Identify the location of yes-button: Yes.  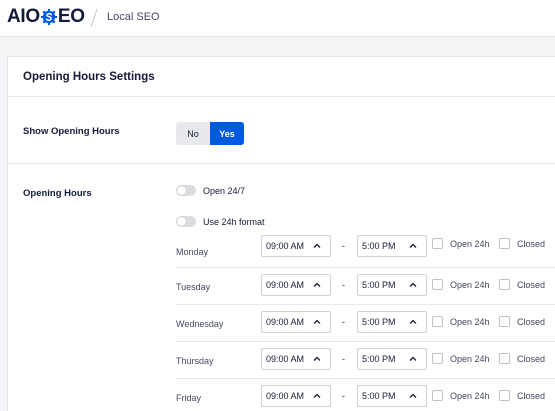
(227, 133).